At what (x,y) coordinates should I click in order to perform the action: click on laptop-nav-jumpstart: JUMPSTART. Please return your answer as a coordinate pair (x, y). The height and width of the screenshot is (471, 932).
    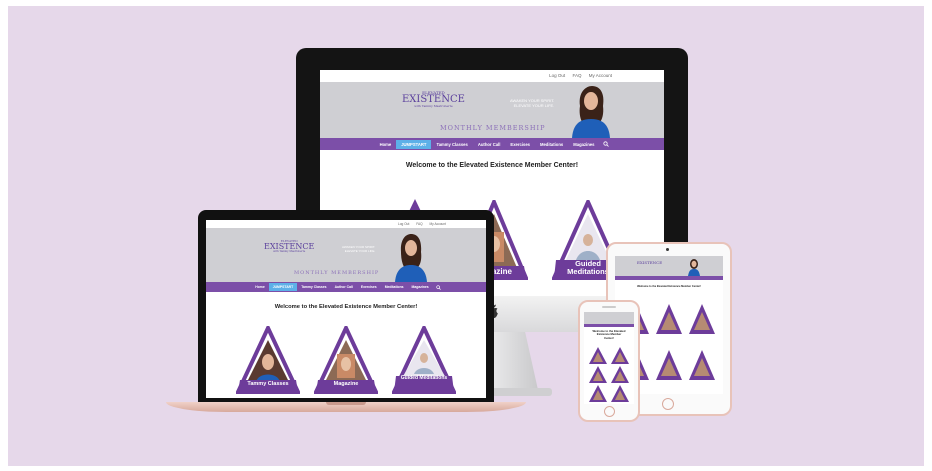
    Looking at the image, I should click on (283, 287).